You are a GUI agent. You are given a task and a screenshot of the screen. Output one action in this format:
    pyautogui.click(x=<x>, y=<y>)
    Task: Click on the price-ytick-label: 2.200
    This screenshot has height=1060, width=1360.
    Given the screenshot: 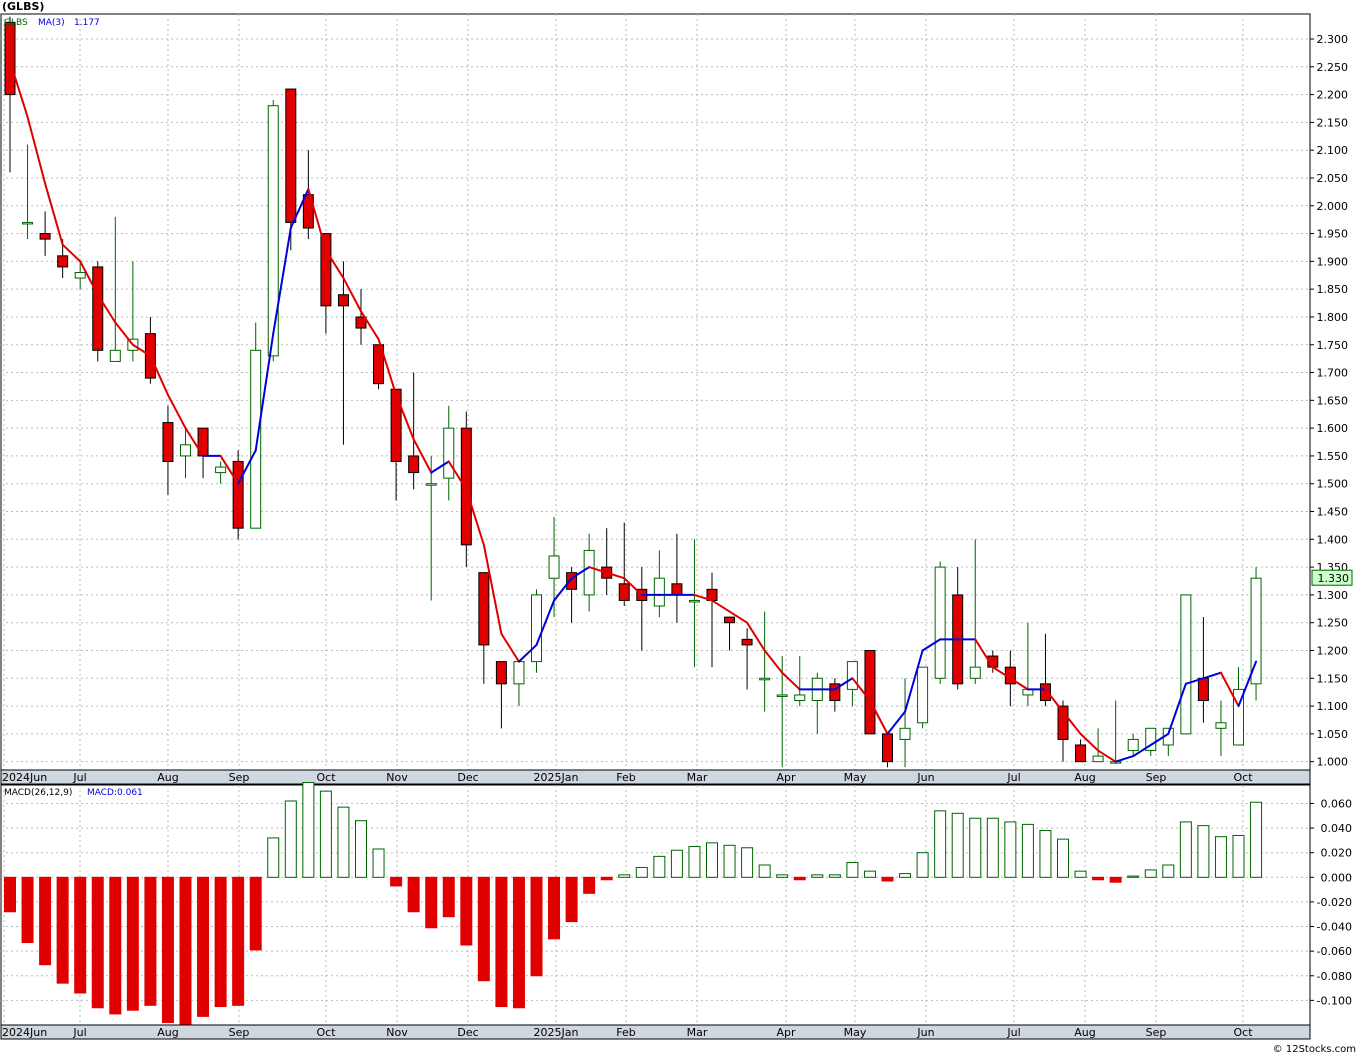 What is the action you would take?
    pyautogui.click(x=1333, y=95)
    